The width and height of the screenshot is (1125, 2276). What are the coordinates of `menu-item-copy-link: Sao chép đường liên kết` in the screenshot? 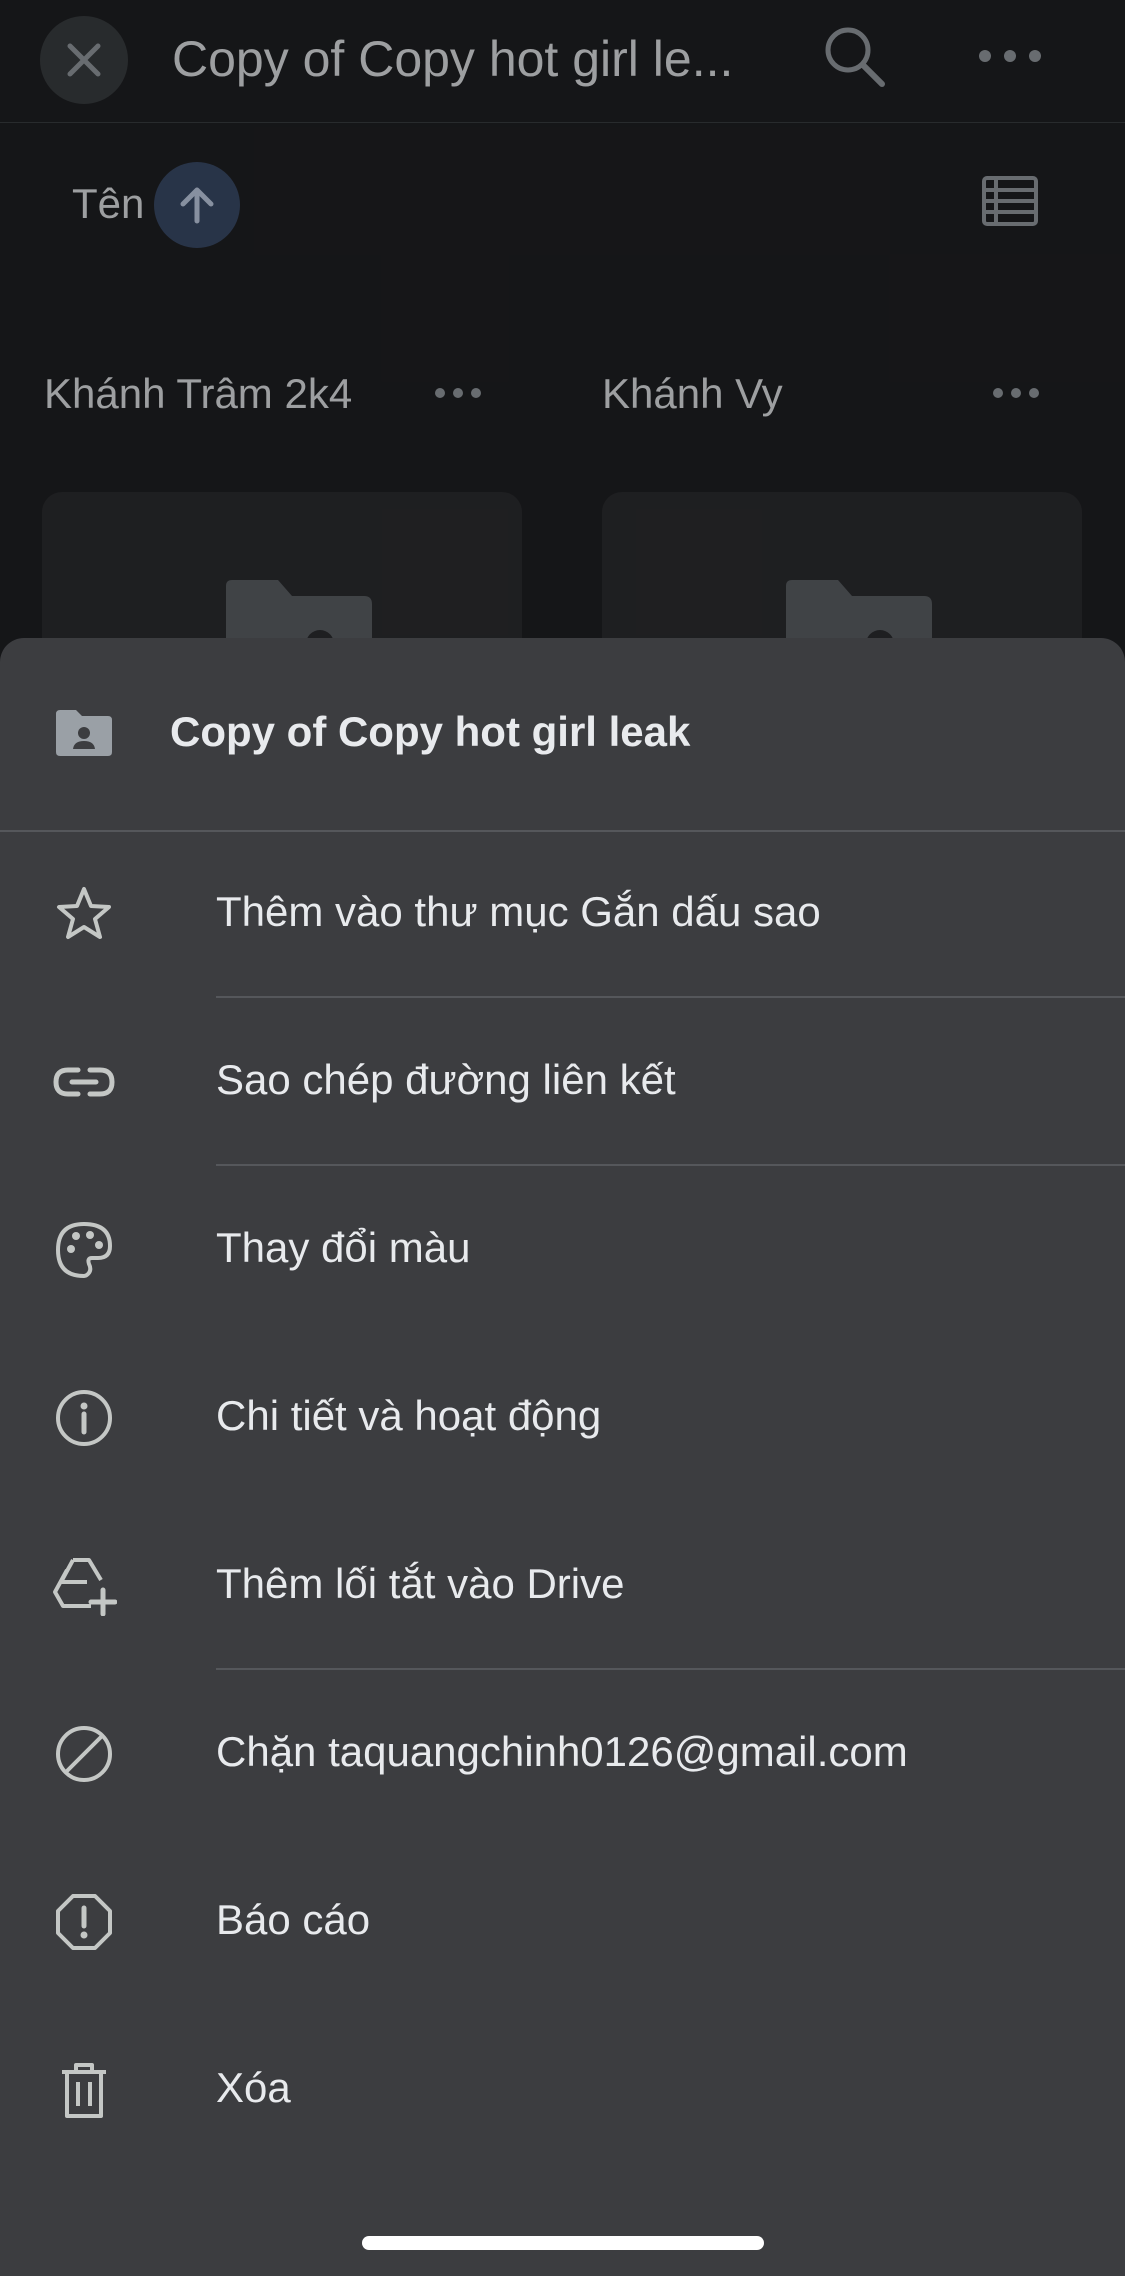 It's located at (562, 1082).